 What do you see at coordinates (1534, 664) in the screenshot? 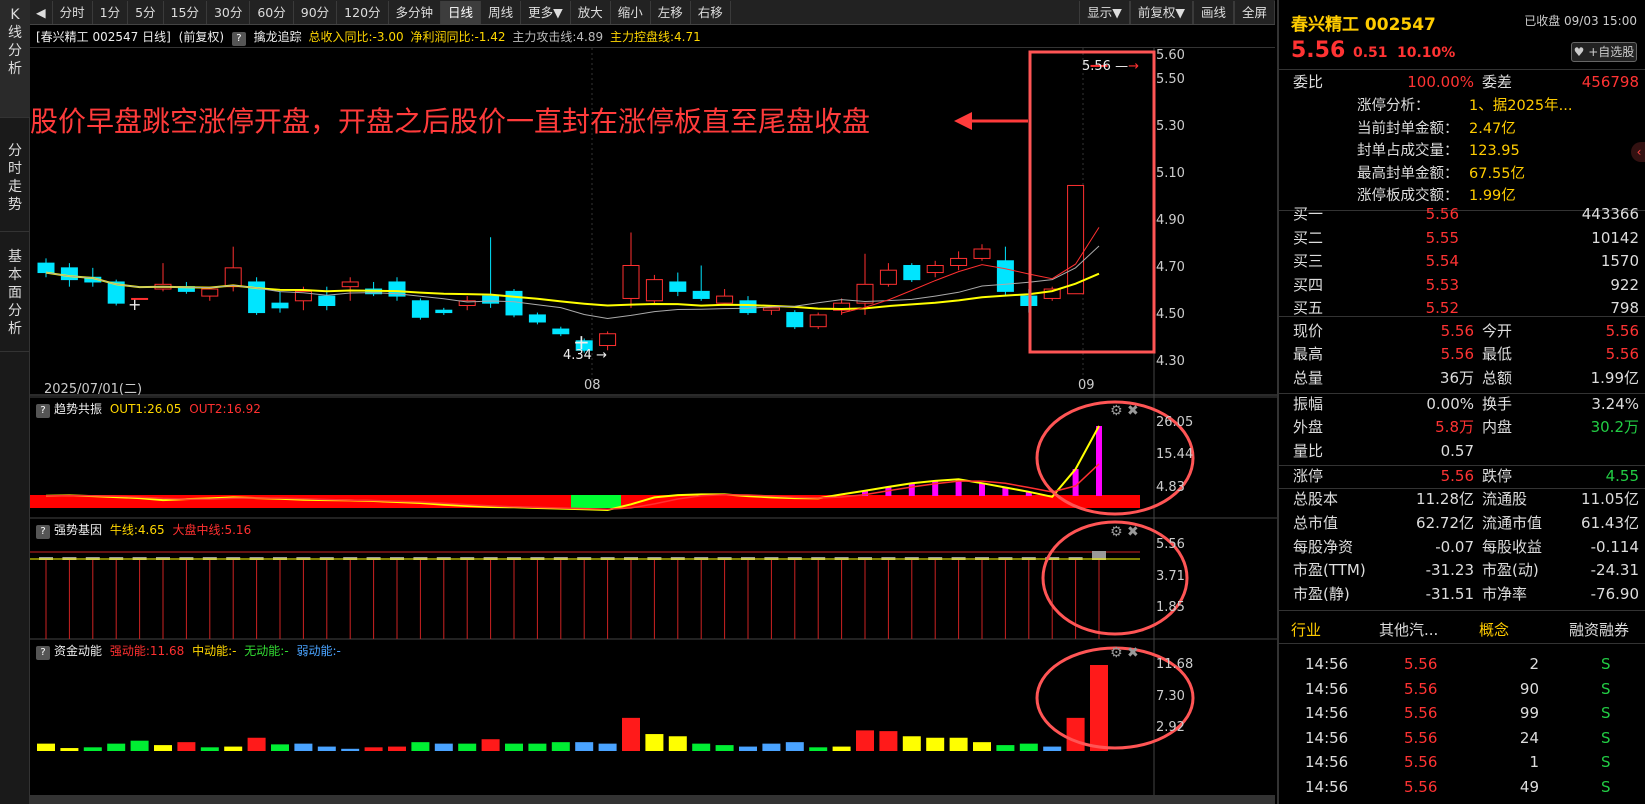
I see `tick-volume: 2` at bounding box center [1534, 664].